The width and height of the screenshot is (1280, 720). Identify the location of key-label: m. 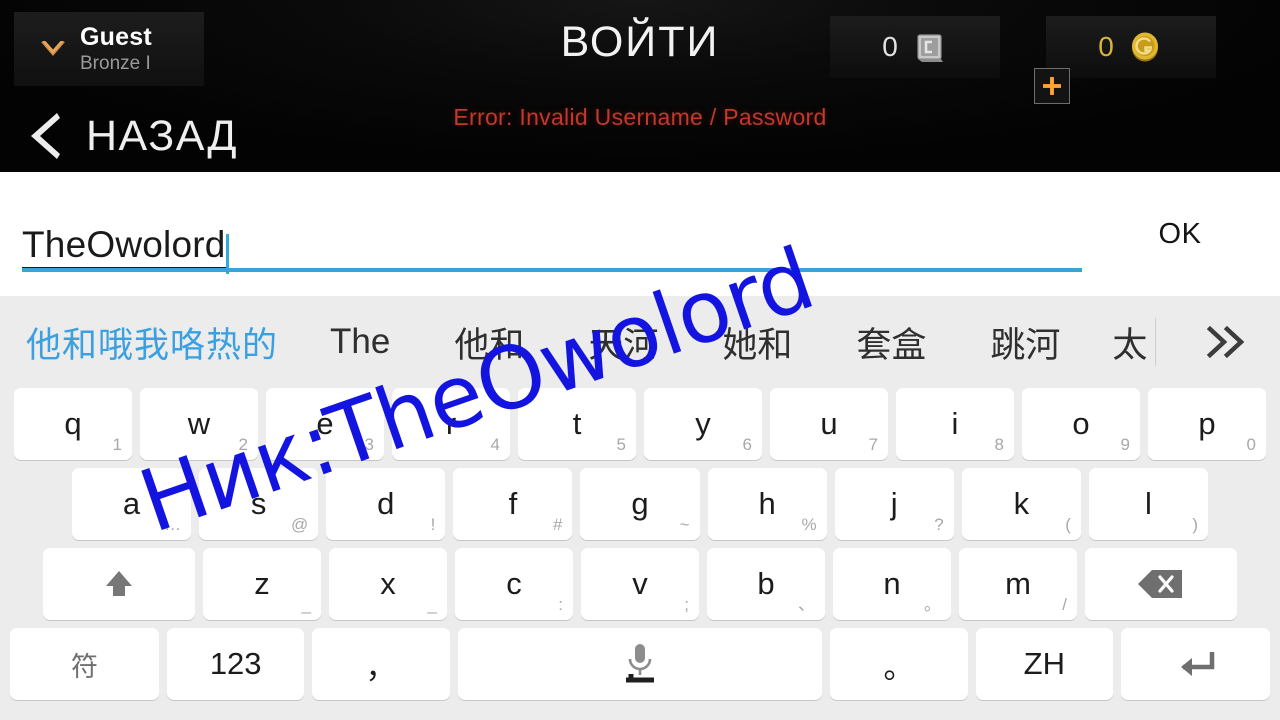
(1018, 583).